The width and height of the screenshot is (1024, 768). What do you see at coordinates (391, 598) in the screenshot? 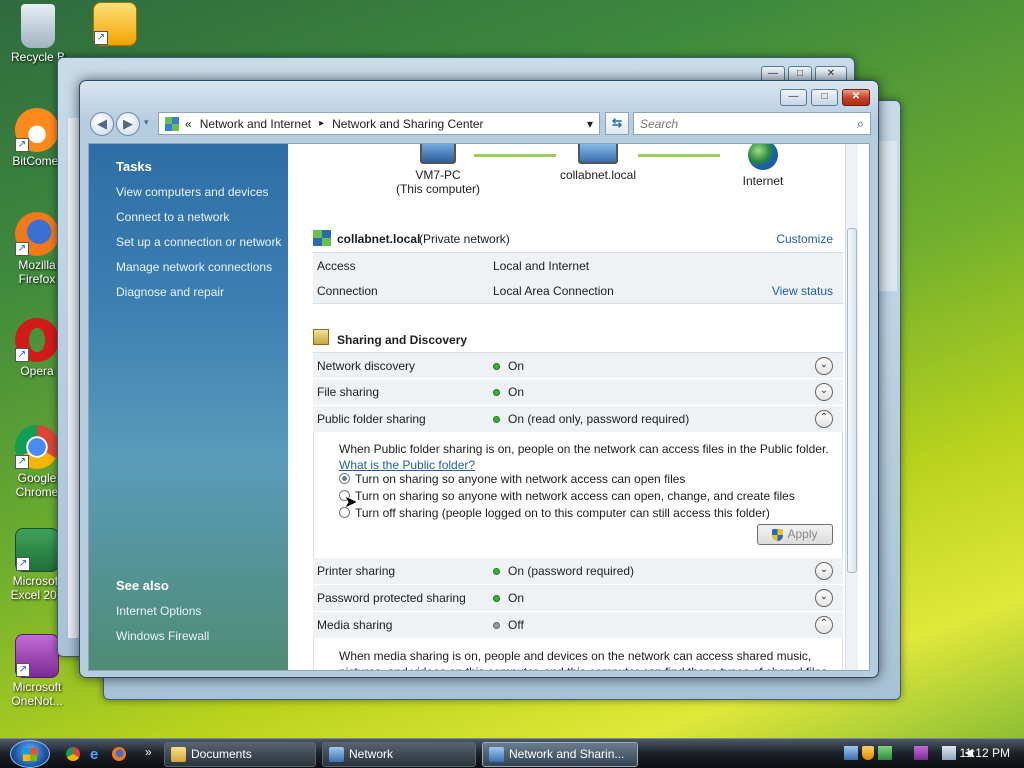
I see `password-protected-sharing-label: Password protected sharing` at bounding box center [391, 598].